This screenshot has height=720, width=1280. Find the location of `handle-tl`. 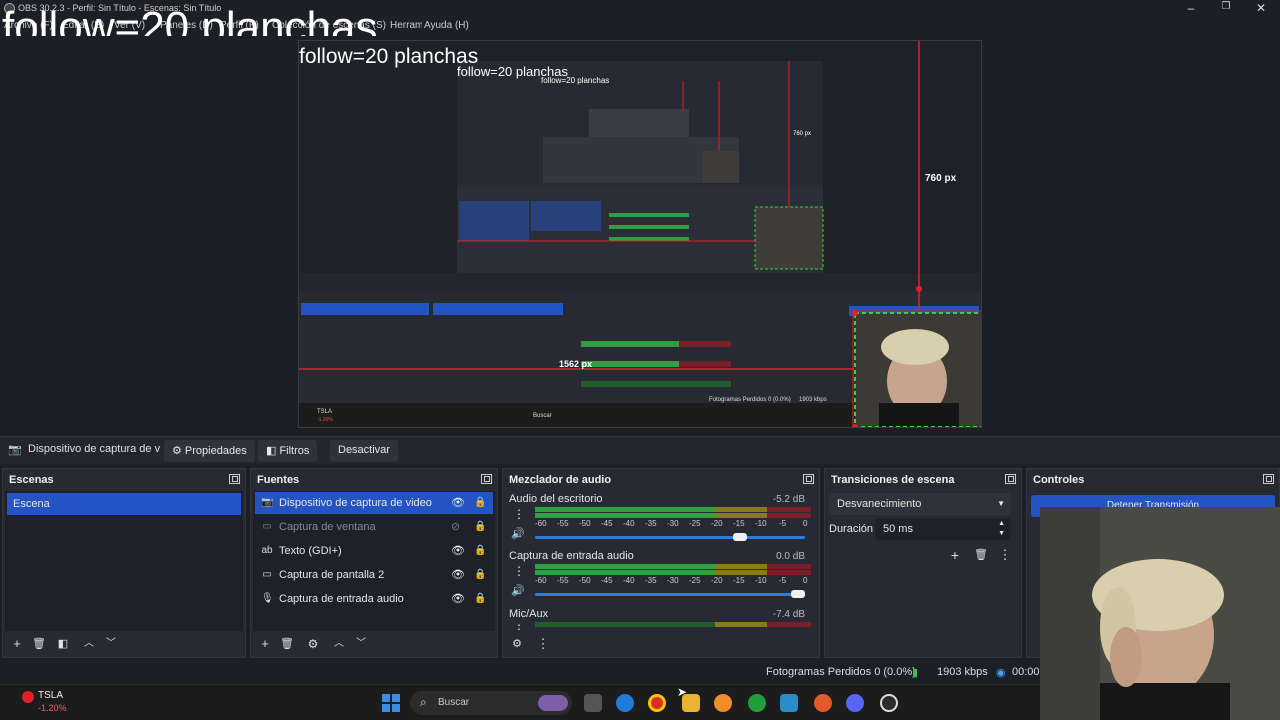

handle-tl is located at coordinates (855, 313).